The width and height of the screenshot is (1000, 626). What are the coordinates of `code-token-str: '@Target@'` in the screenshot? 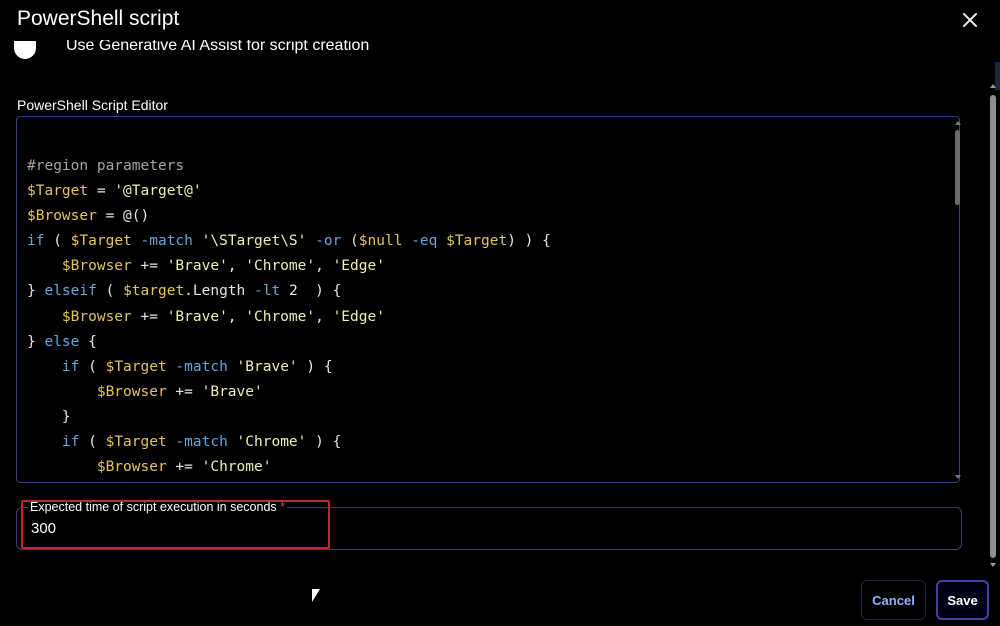 It's located at (158, 191).